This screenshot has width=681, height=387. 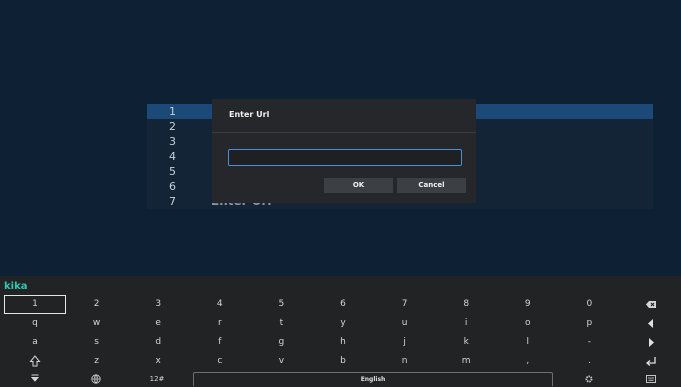 I want to click on key-3: 3, so click(x=158, y=304).